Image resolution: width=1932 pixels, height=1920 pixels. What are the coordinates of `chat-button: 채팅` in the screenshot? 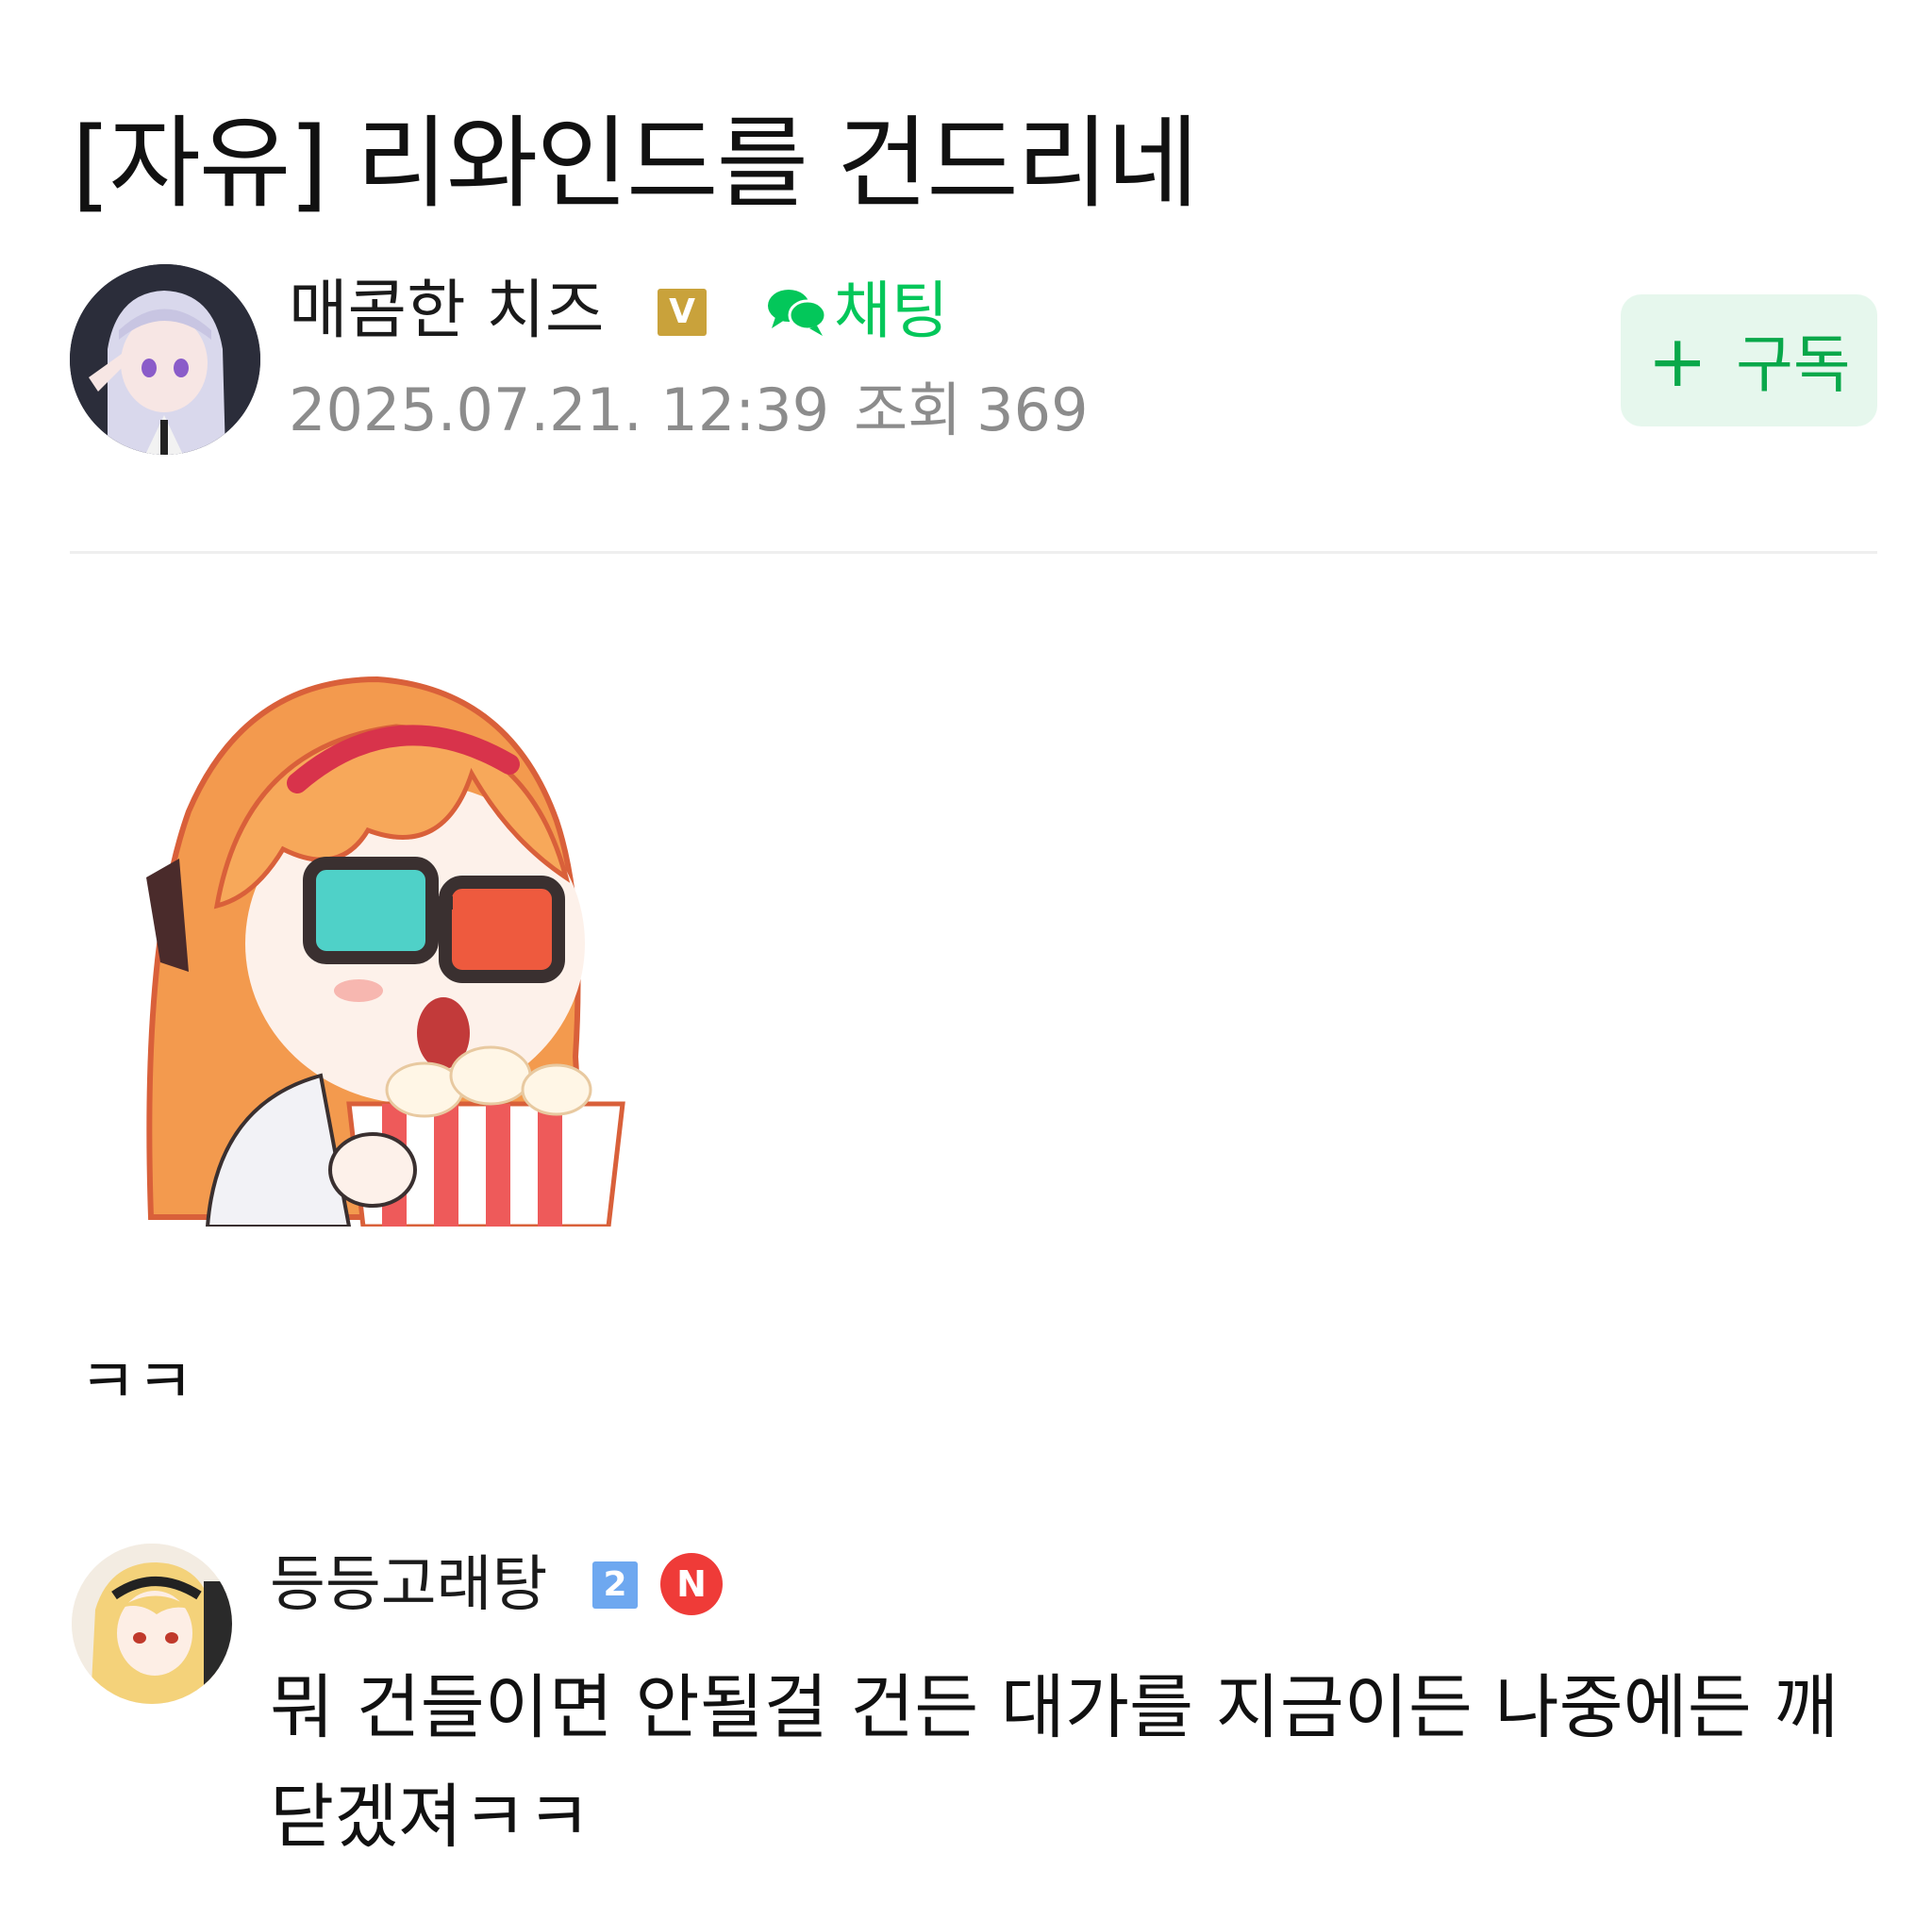 It's located at (857, 311).